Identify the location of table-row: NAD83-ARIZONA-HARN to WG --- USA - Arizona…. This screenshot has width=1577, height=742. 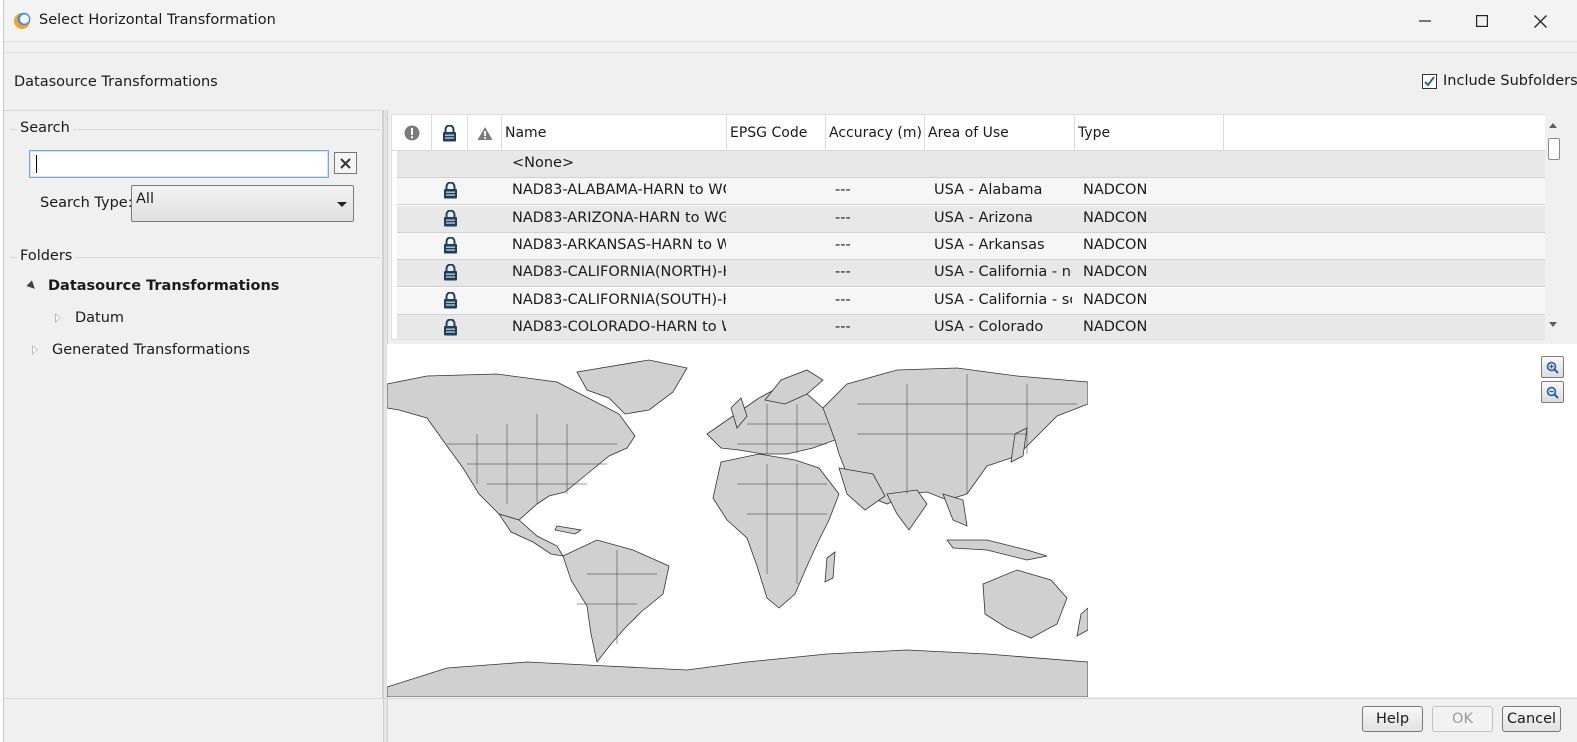
(972, 219).